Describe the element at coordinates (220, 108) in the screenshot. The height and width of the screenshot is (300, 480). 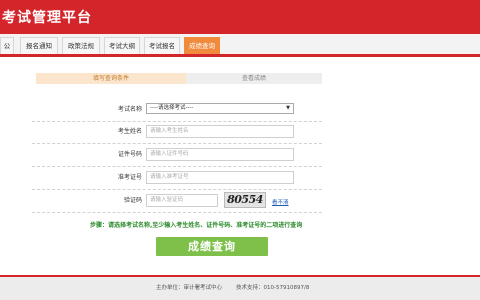
I see `exam-name-select: ----请选择考试---- ▼` at that location.